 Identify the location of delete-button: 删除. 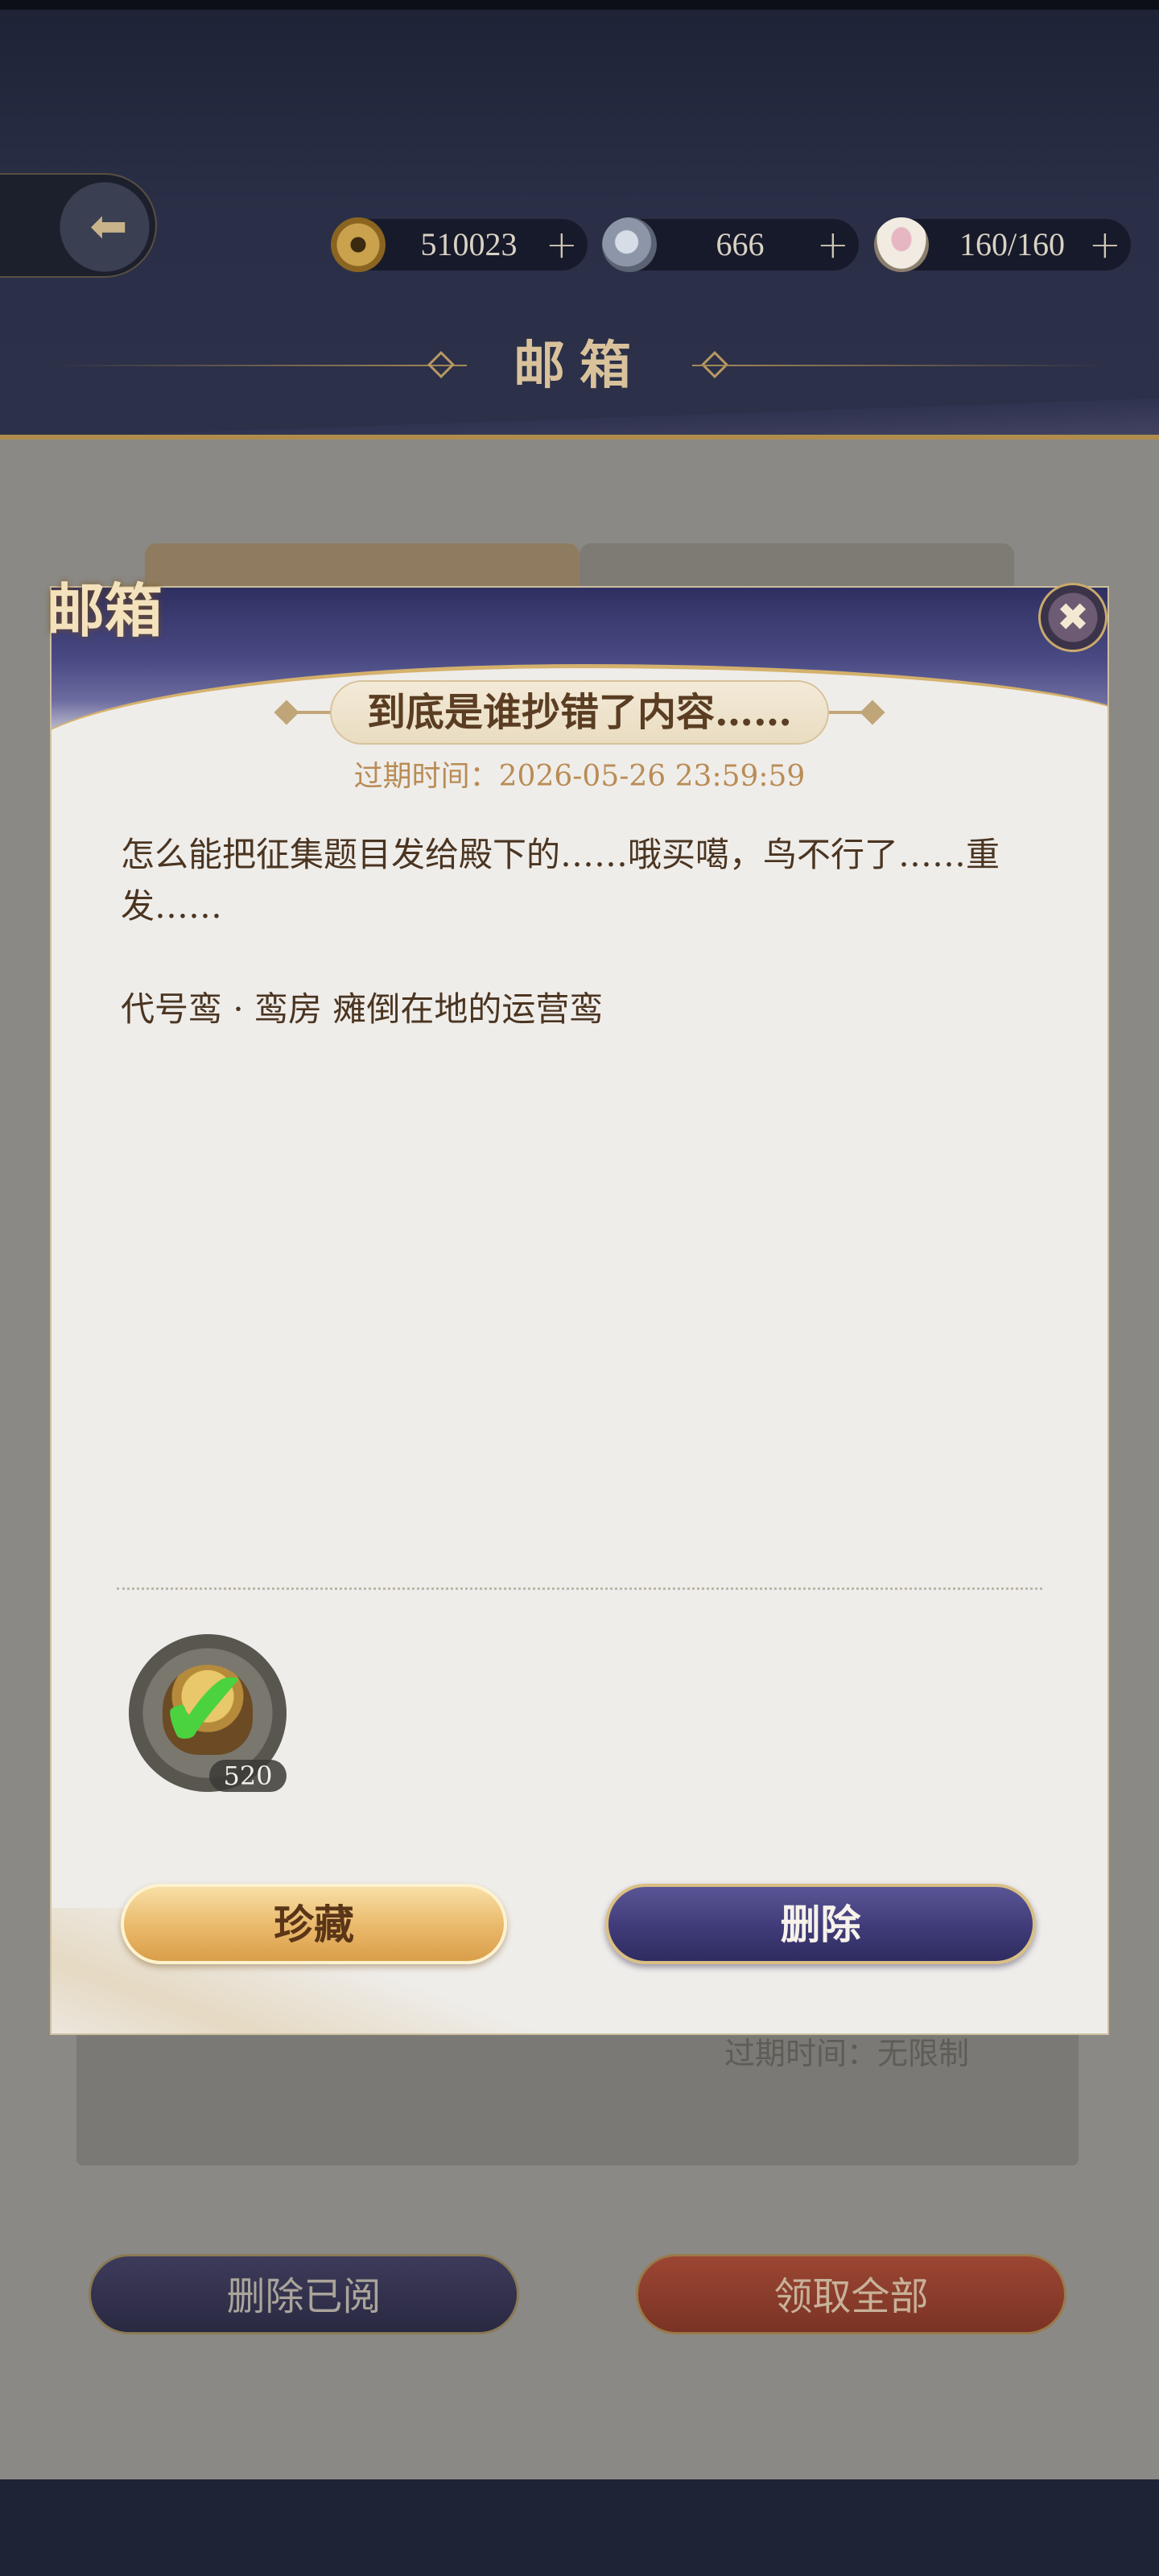
(820, 1924).